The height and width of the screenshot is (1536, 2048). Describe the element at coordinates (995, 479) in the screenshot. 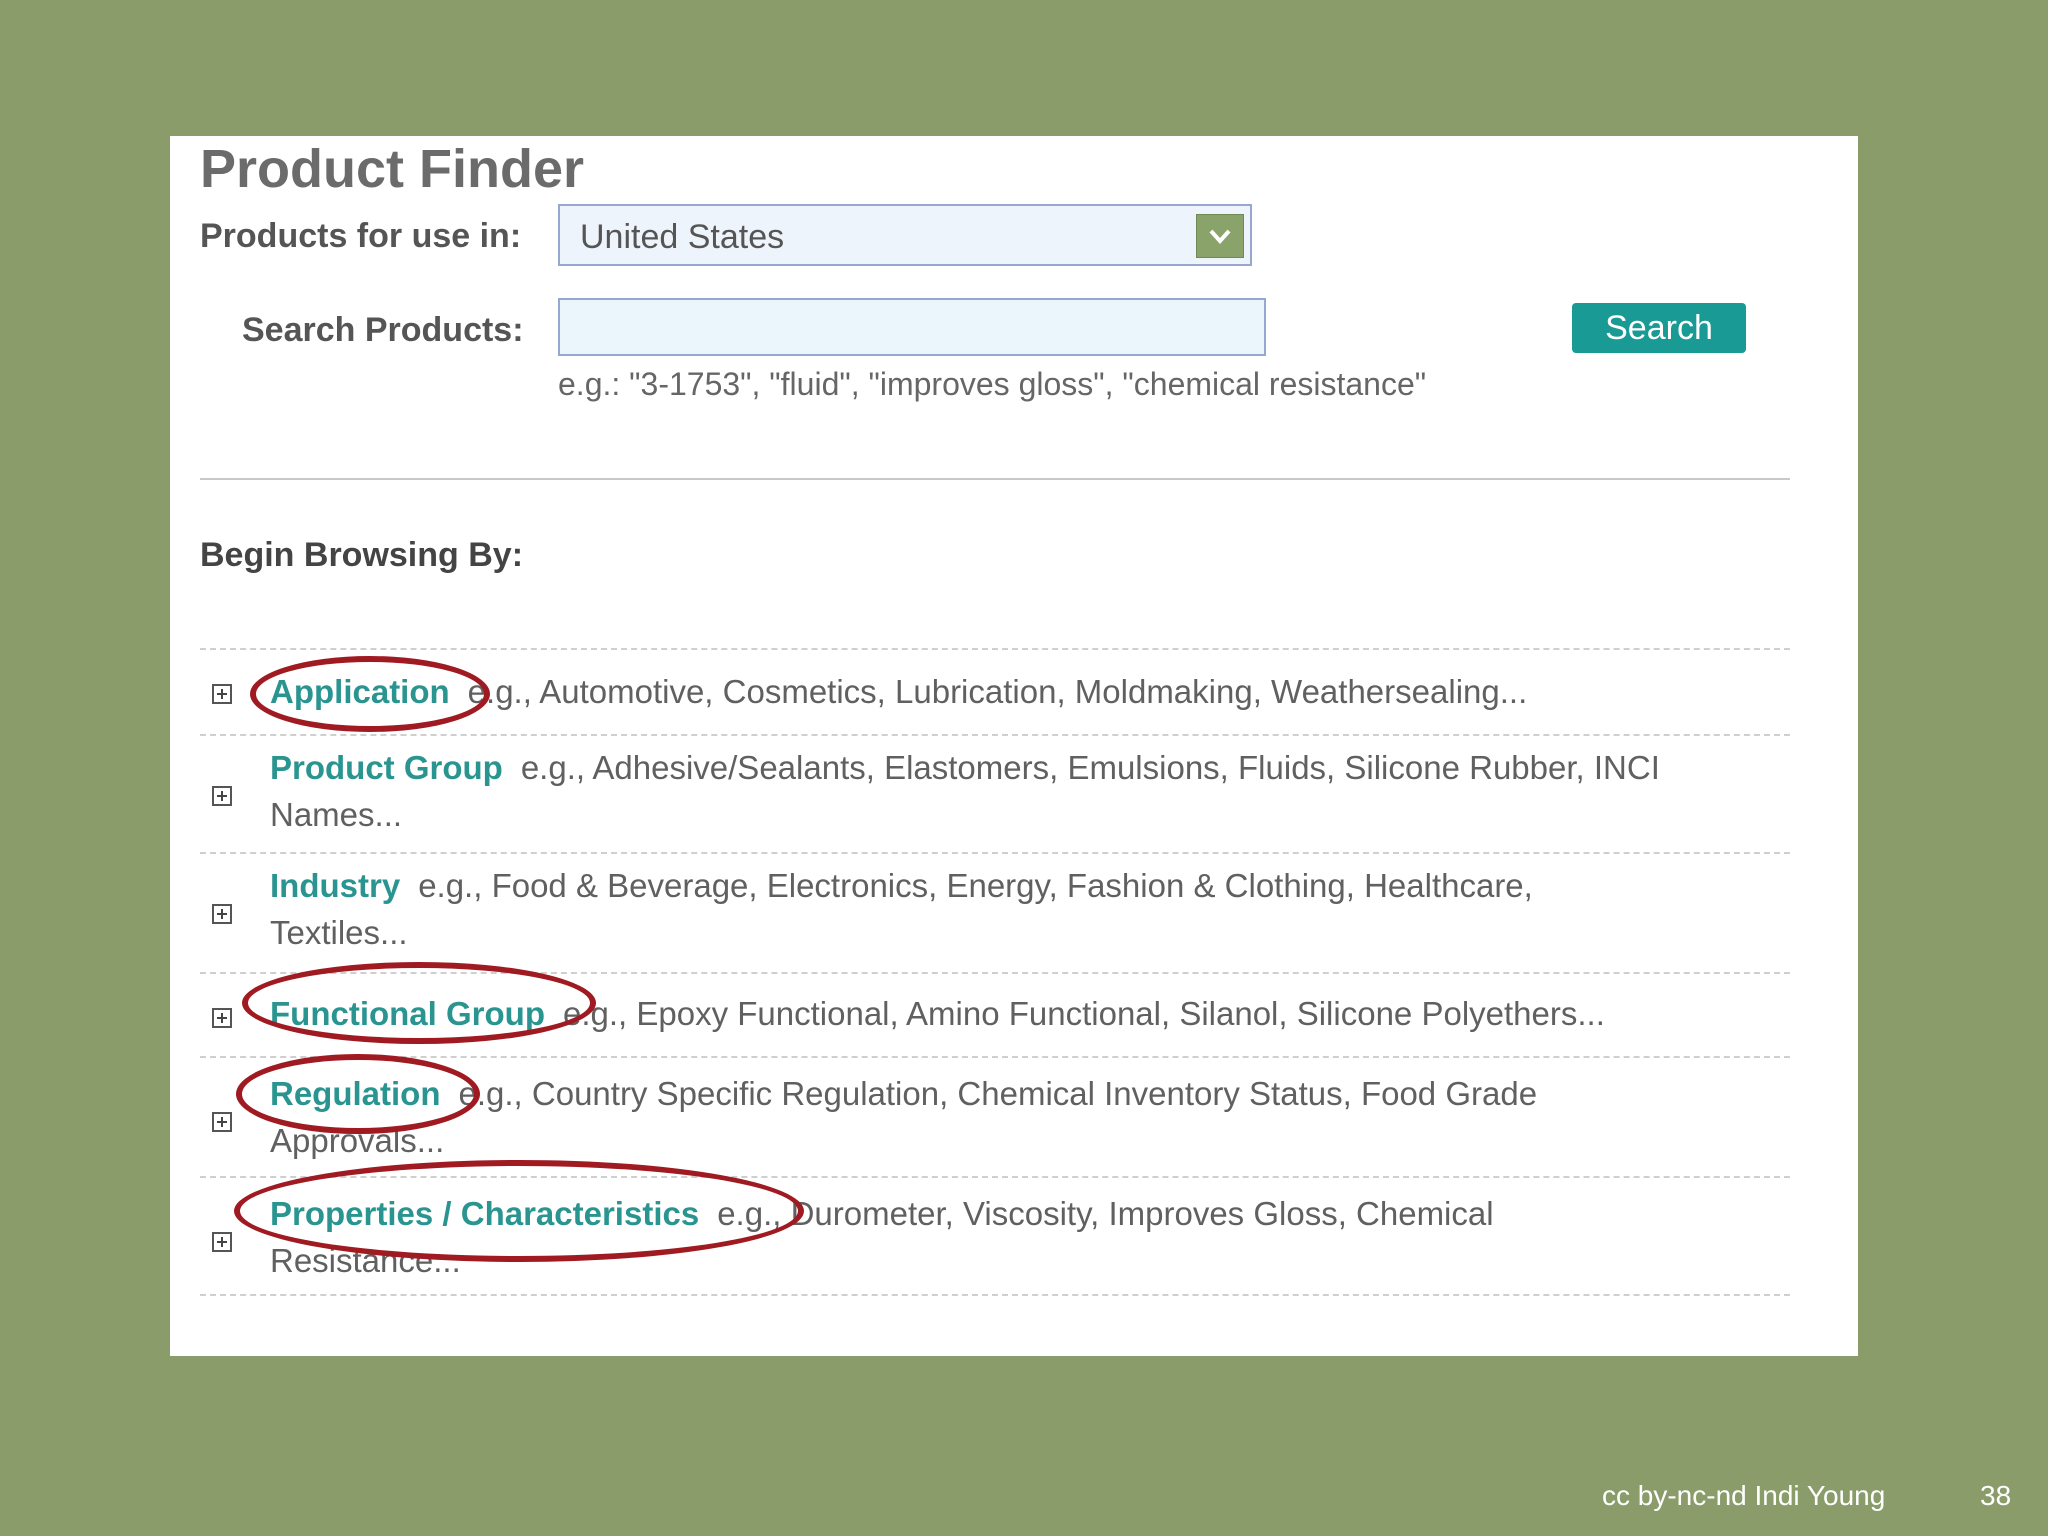

I see `divider` at that location.